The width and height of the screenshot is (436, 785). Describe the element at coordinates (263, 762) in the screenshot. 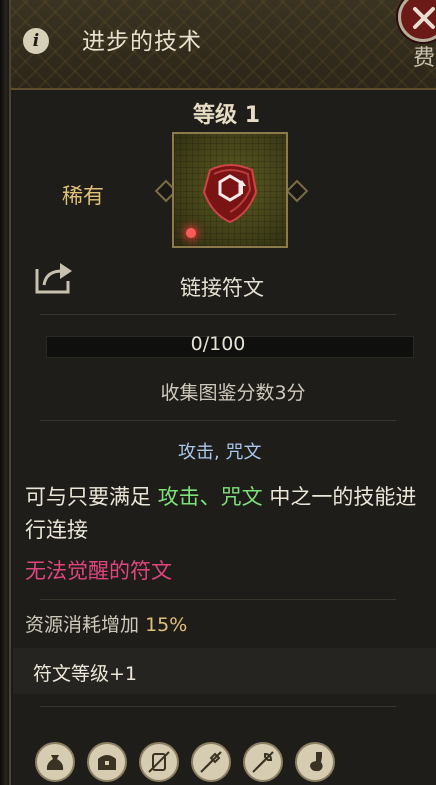

I see `crossed-wrench-icon` at that location.